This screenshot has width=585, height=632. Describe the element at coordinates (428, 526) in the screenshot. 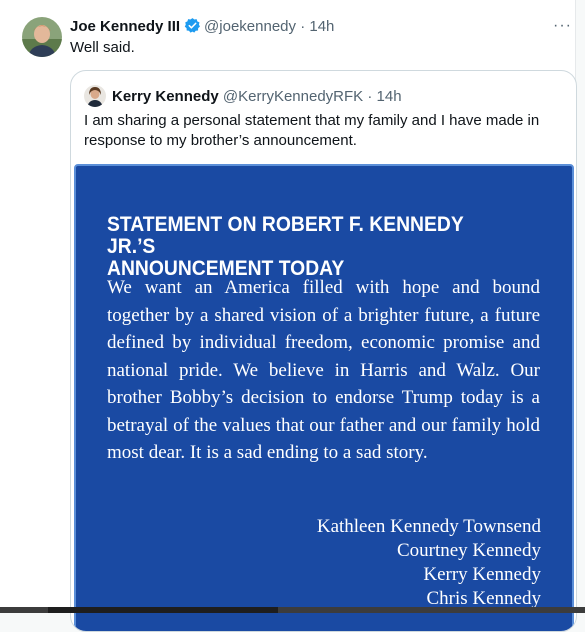

I see `signature-line: Kathleen Kennedy Townsend` at that location.